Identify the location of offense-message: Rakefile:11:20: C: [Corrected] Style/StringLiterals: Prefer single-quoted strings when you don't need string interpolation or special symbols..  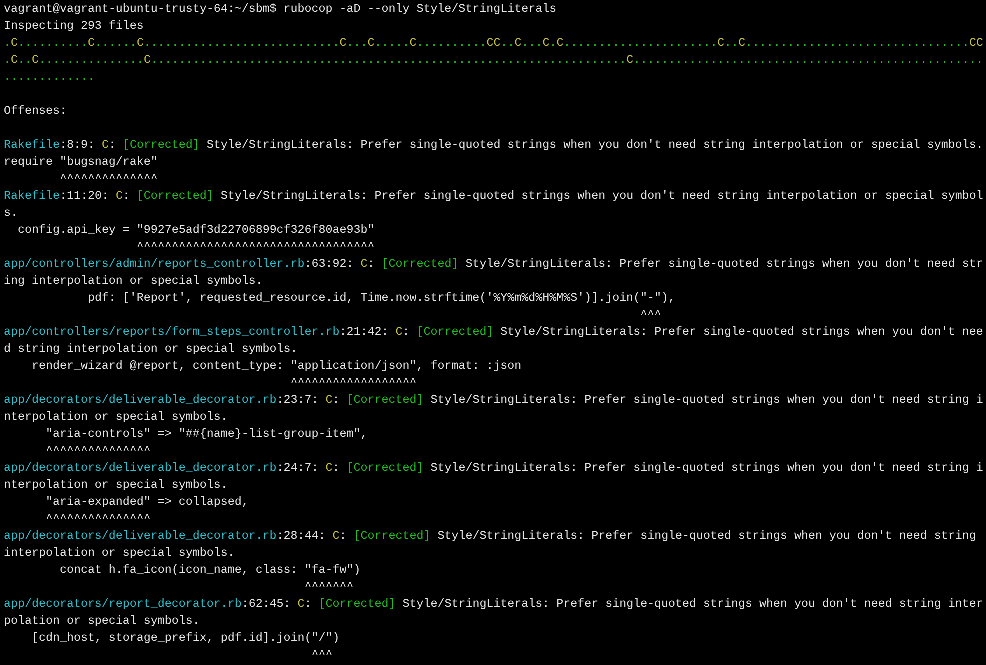
(494, 205).